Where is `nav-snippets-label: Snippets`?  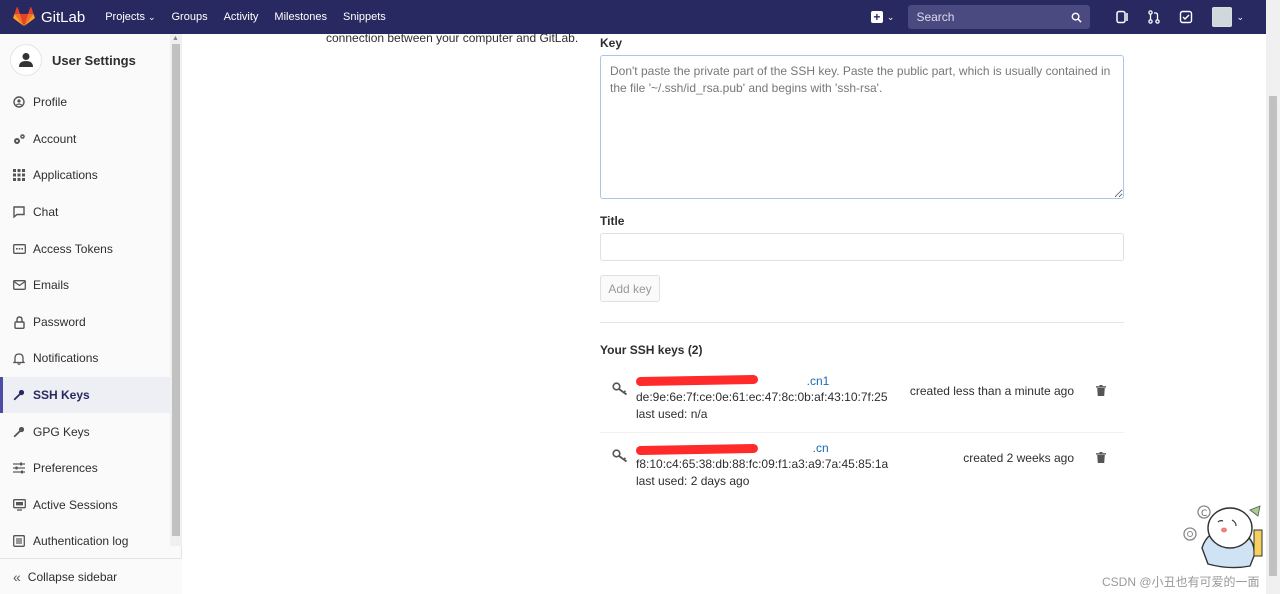
nav-snippets-label: Snippets is located at coordinates (364, 17).